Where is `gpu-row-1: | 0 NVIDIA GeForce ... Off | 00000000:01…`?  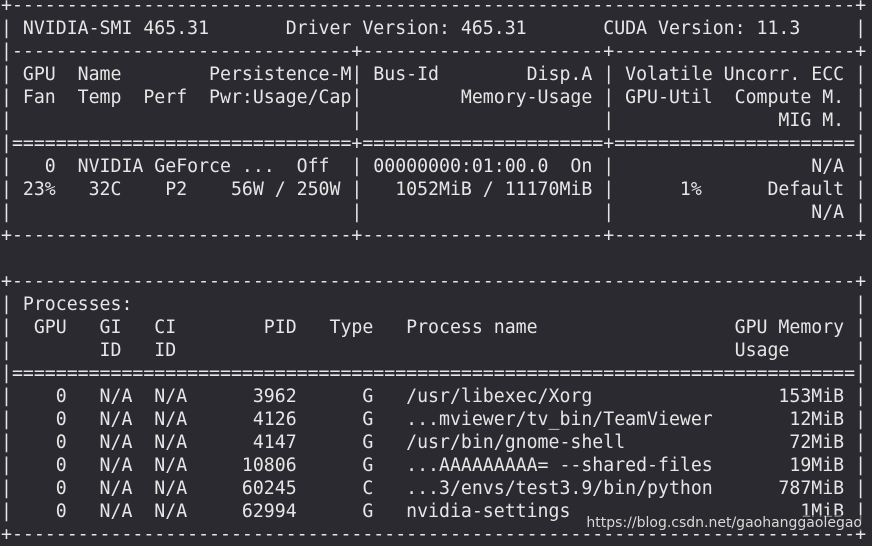 gpu-row-1: | 0 NVIDIA GeForce ... Off | 00000000:01… is located at coordinates (434, 166).